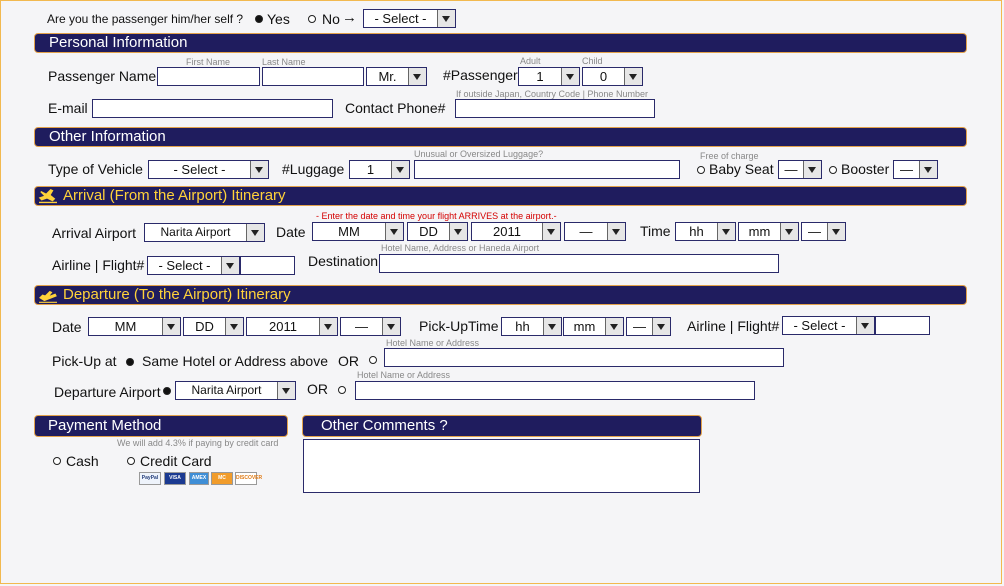 The image size is (1004, 586). I want to click on arrival-header: Arrival (From the Airport) Itinerary, so click(500, 196).